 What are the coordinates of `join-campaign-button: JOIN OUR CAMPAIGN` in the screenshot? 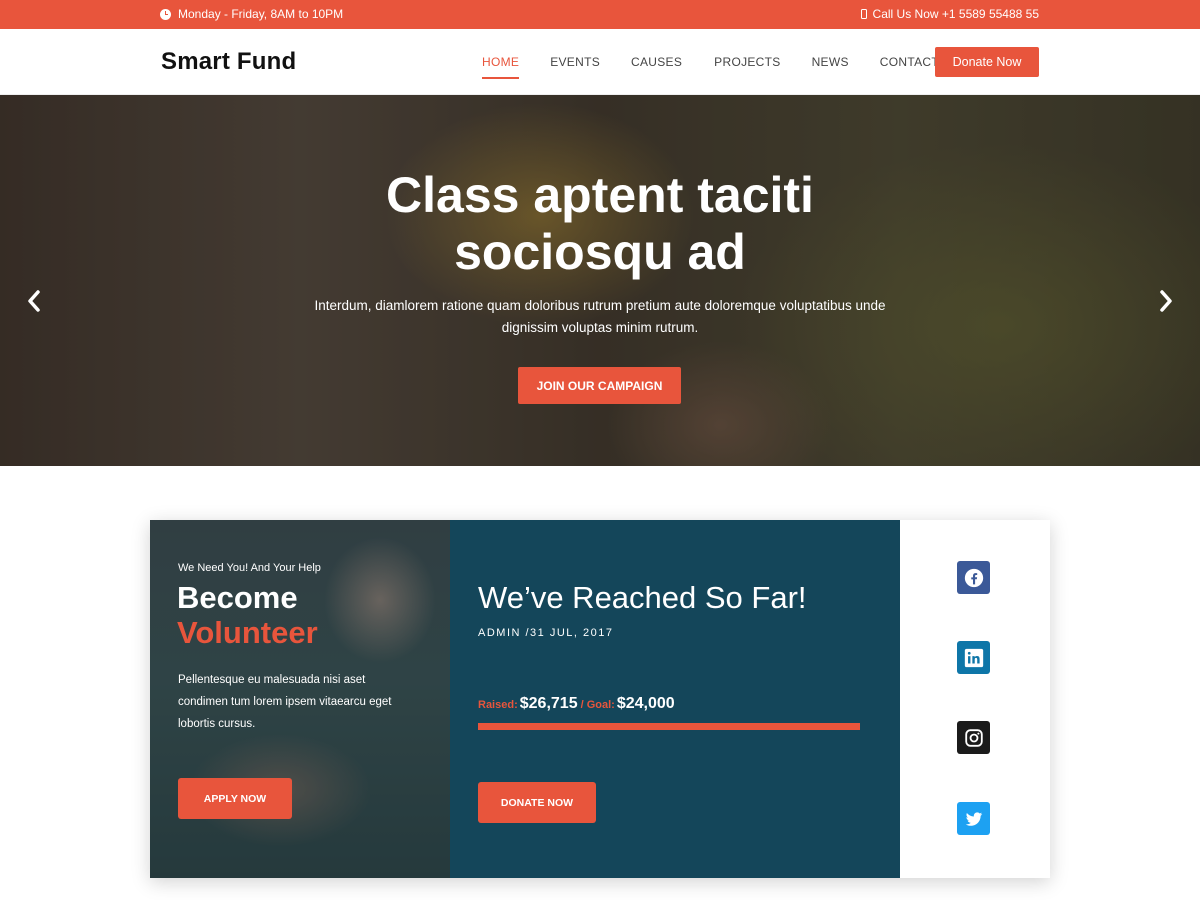 It's located at (599, 385).